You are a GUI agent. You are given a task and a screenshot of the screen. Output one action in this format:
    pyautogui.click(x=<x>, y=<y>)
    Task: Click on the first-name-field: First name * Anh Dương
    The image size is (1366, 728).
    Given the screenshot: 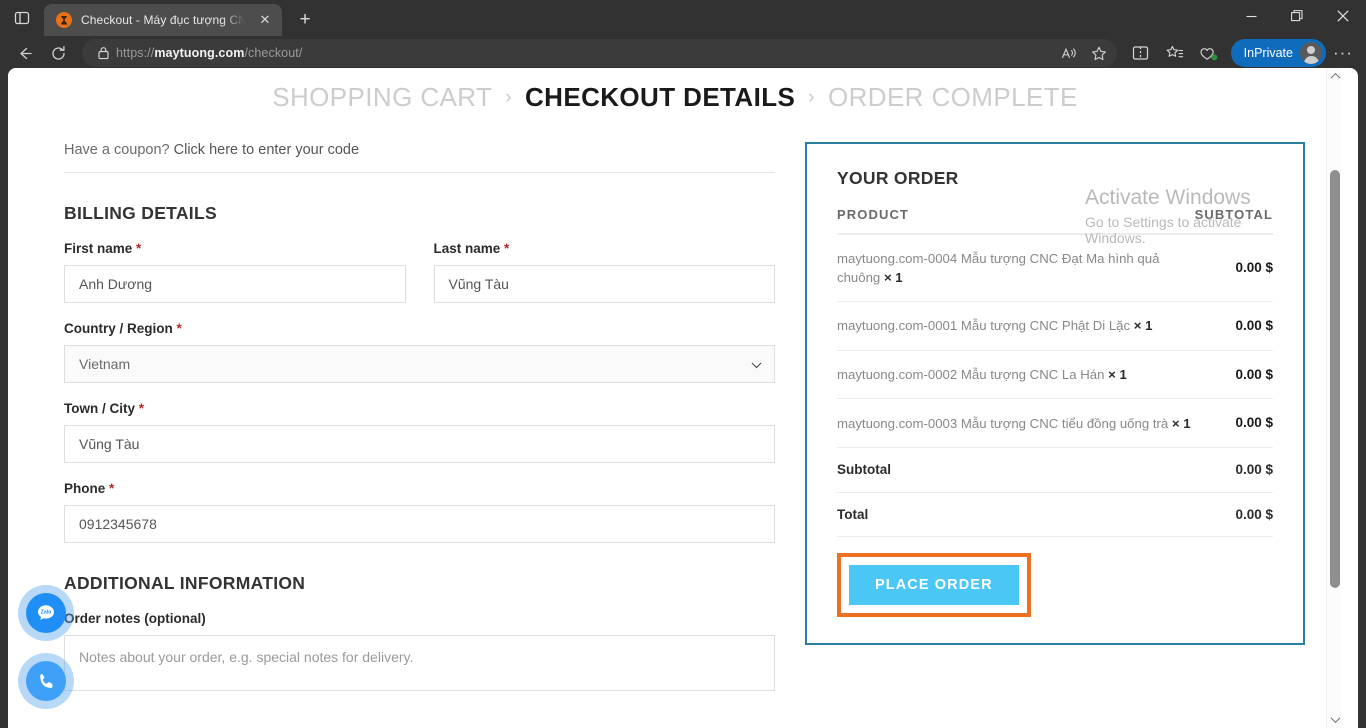 What is the action you would take?
    pyautogui.click(x=235, y=272)
    